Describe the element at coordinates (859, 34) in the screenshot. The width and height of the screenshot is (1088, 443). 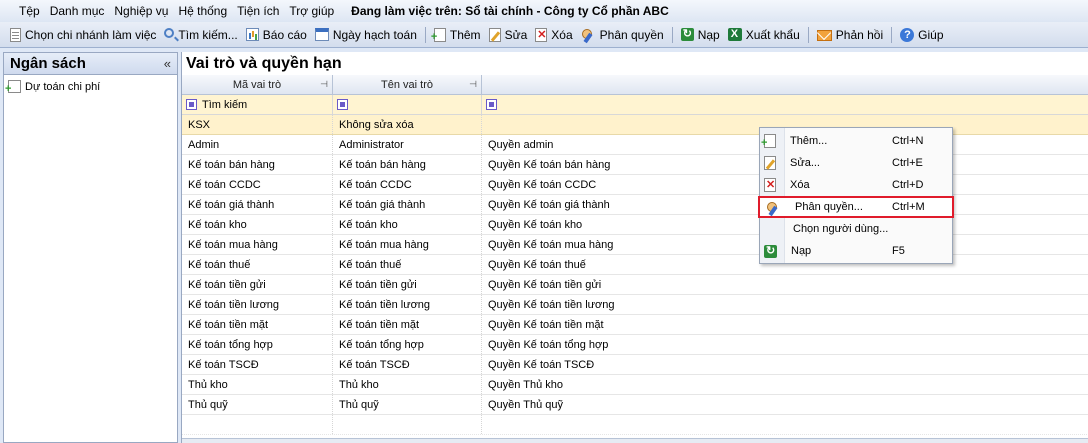
I see `feedback-button-label: Phản hồi` at that location.